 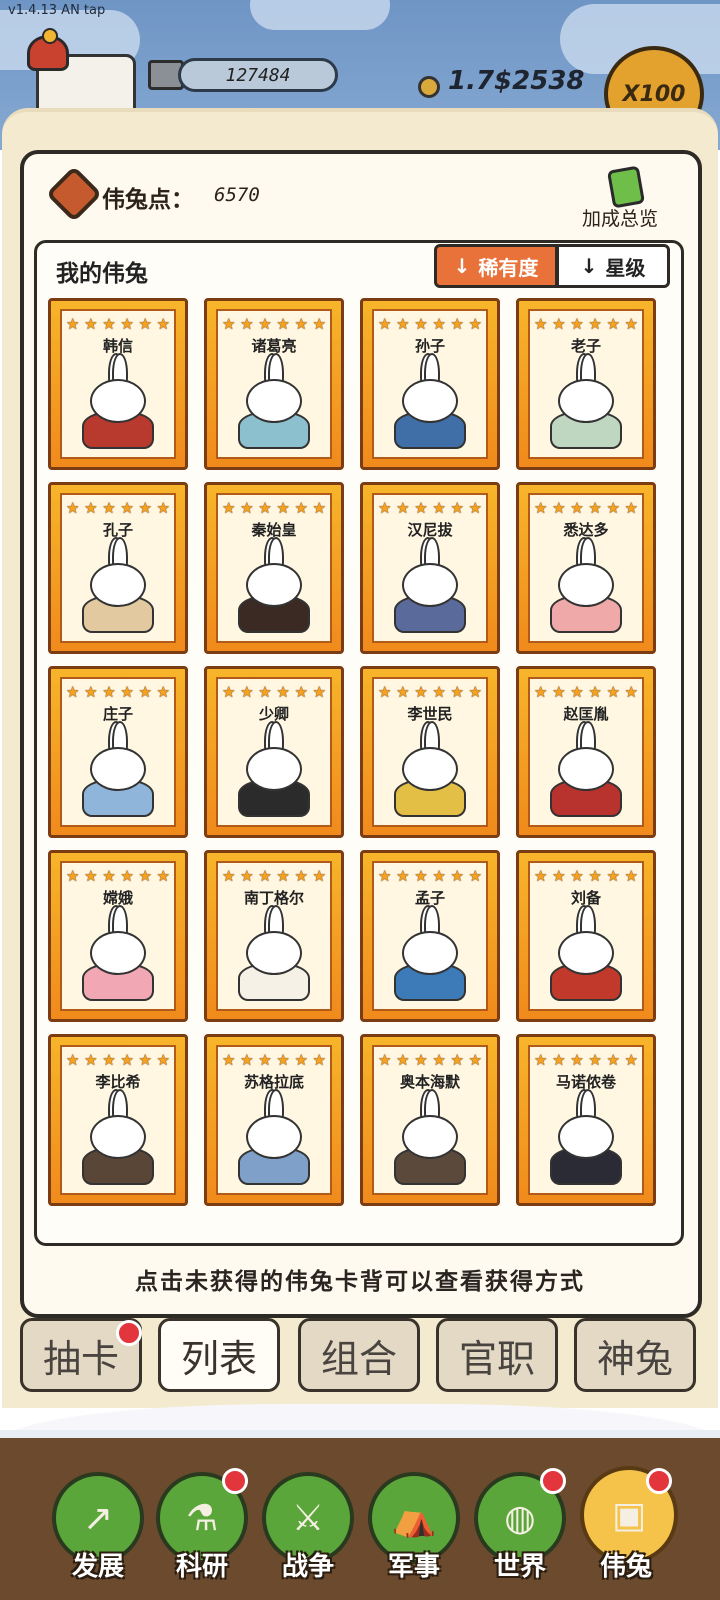 I want to click on rabbit-card: ★ ★ ★ ★ ★ ★ 嫦娥, so click(x=118, y=936).